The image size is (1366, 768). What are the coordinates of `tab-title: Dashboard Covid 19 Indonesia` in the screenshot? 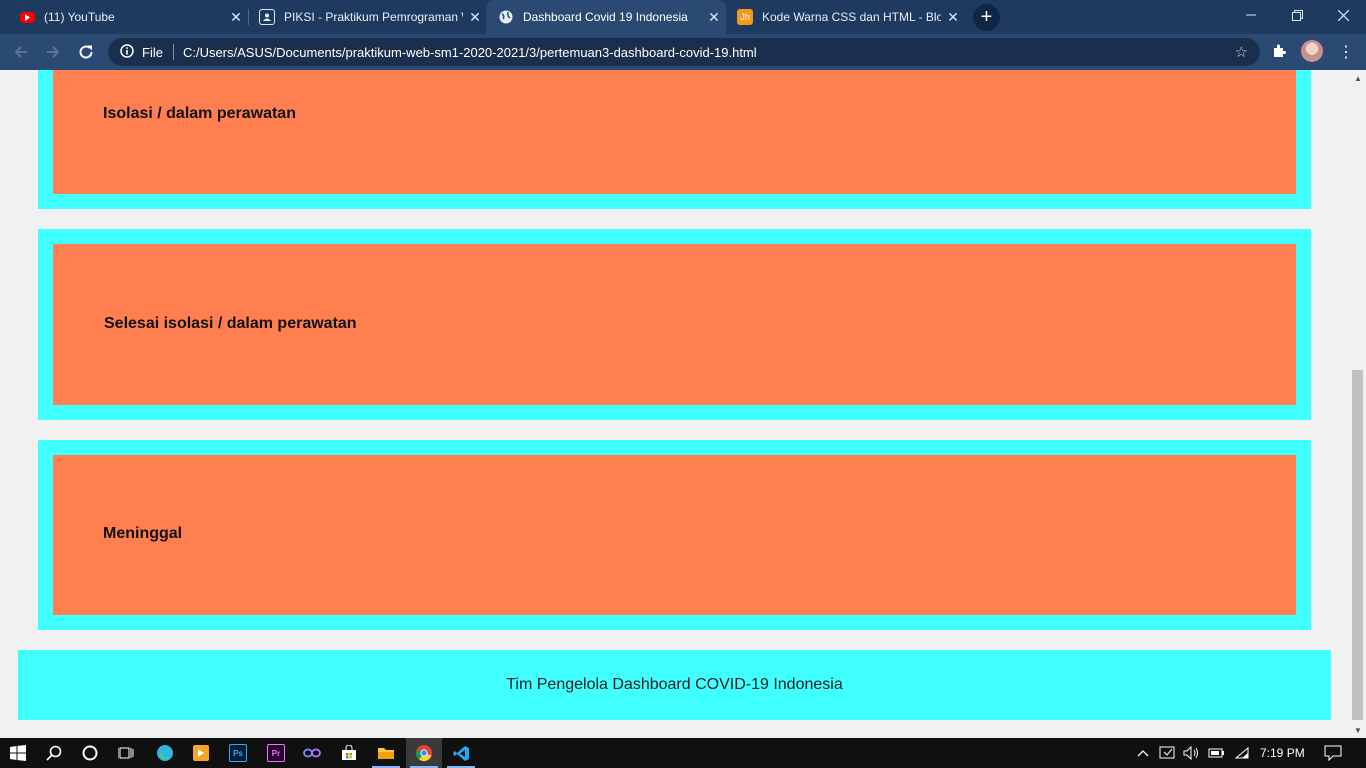 It's located at (605, 17).